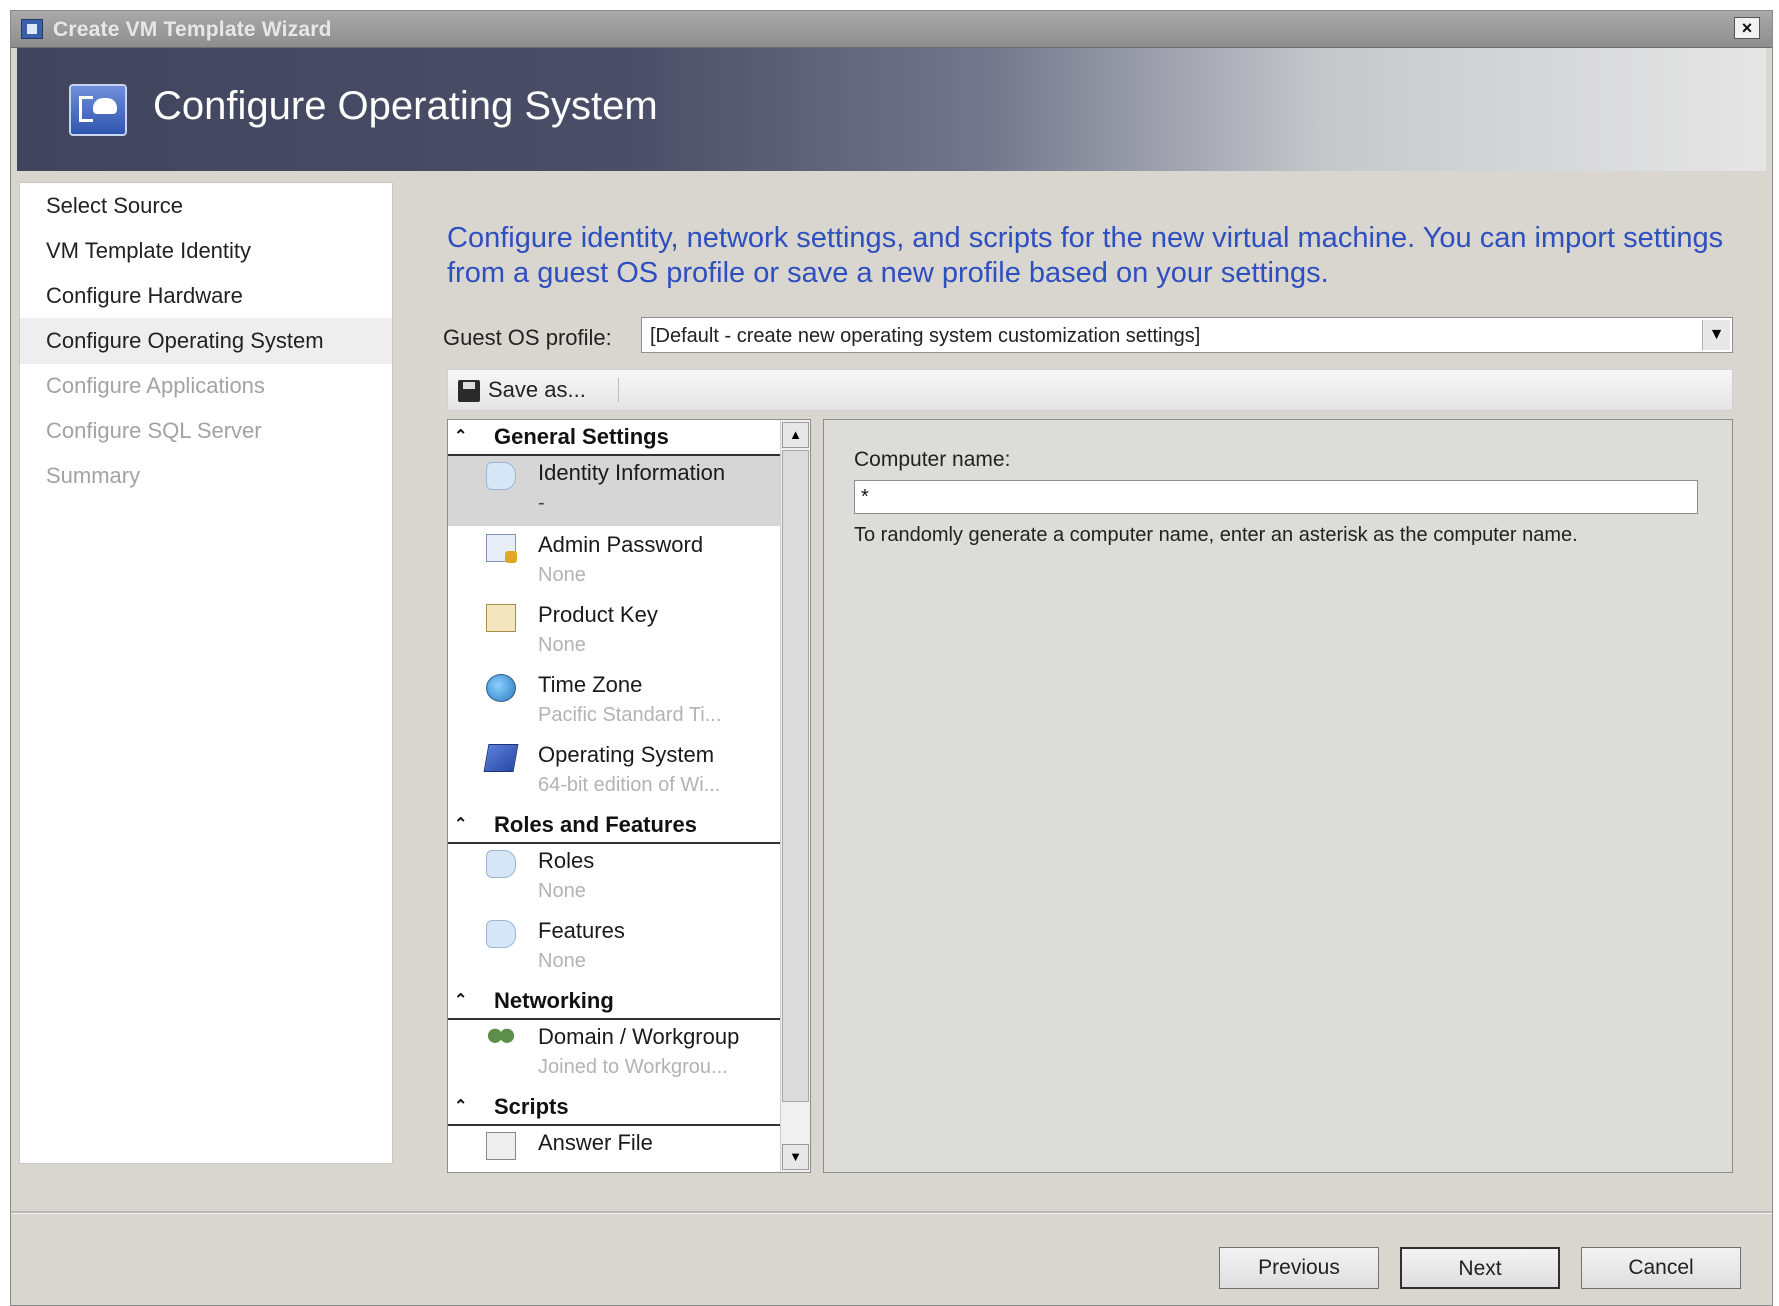 Image resolution: width=1779 pixels, height=1306 pixels. Describe the element at coordinates (639, 1036) in the screenshot. I see `tree-item-name: Domain / Workgroup` at that location.